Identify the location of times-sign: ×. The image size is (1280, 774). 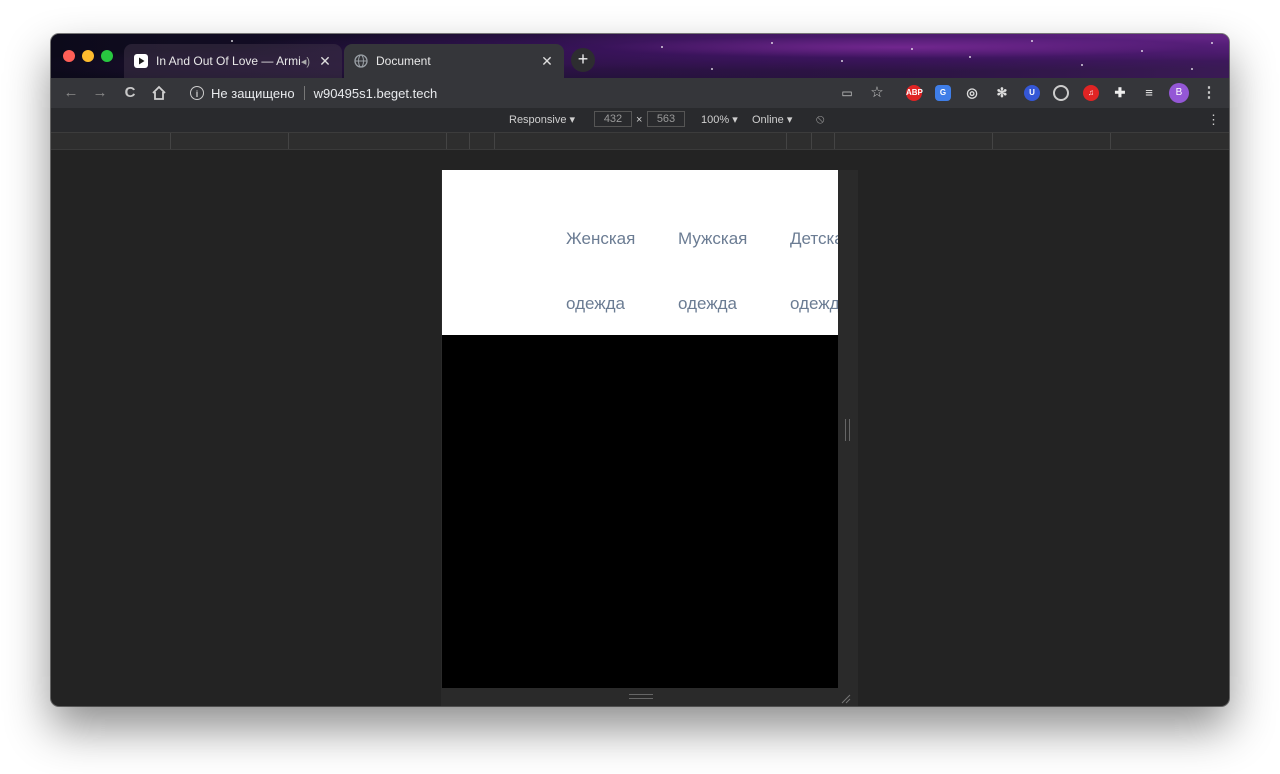
(639, 120).